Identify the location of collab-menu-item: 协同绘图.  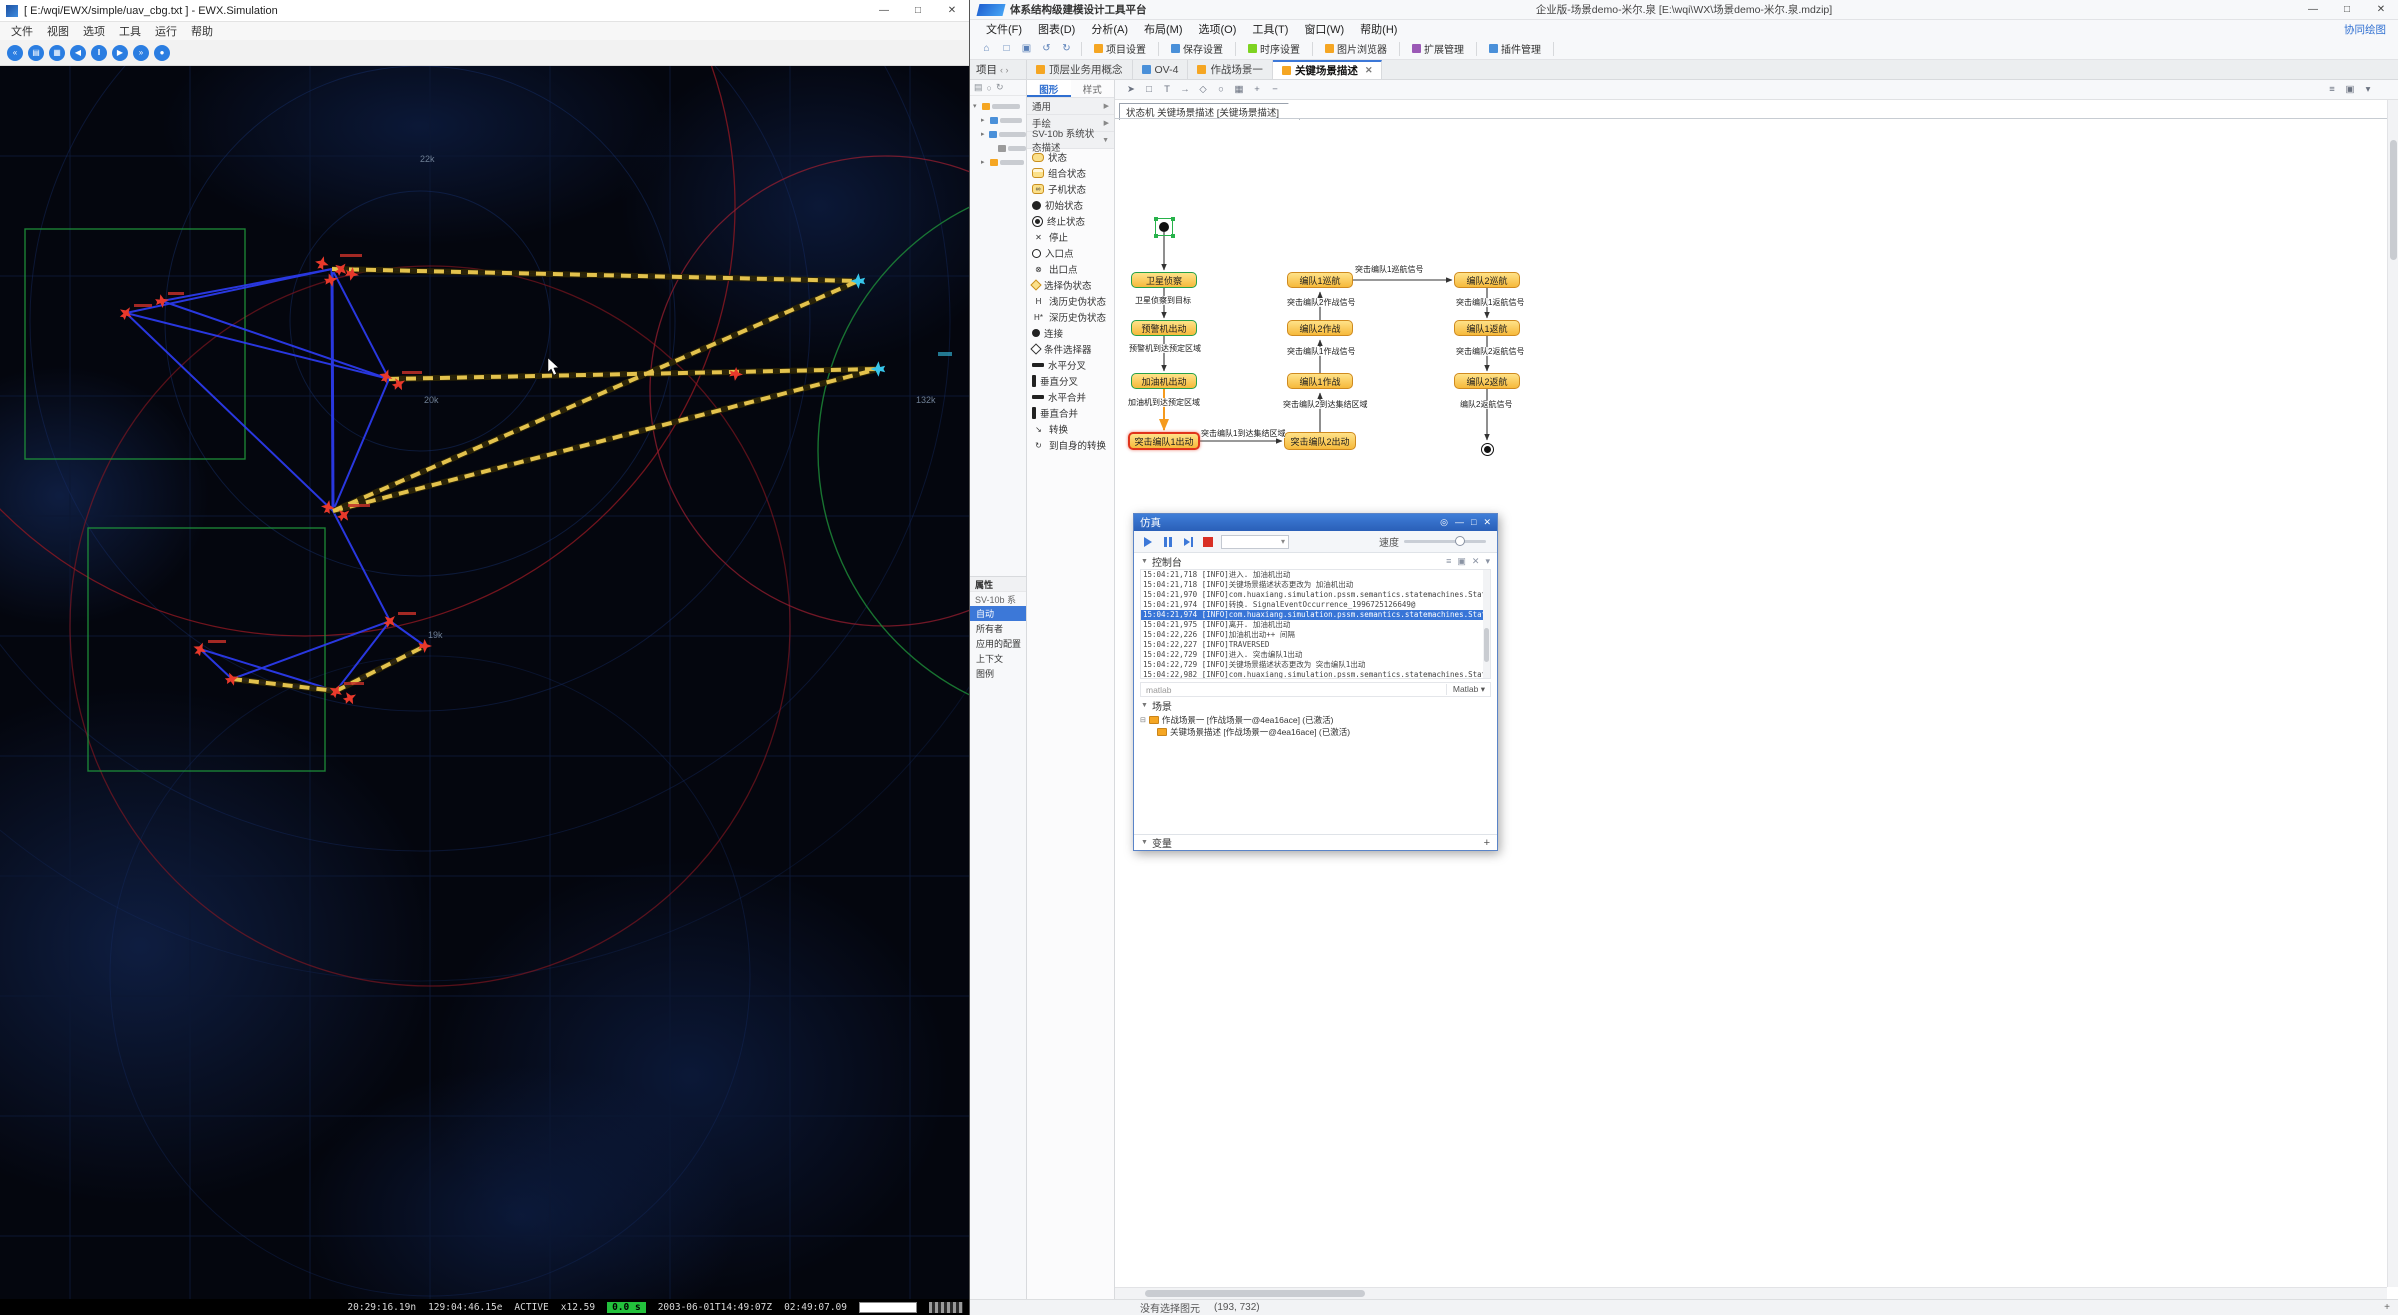
(2371, 29).